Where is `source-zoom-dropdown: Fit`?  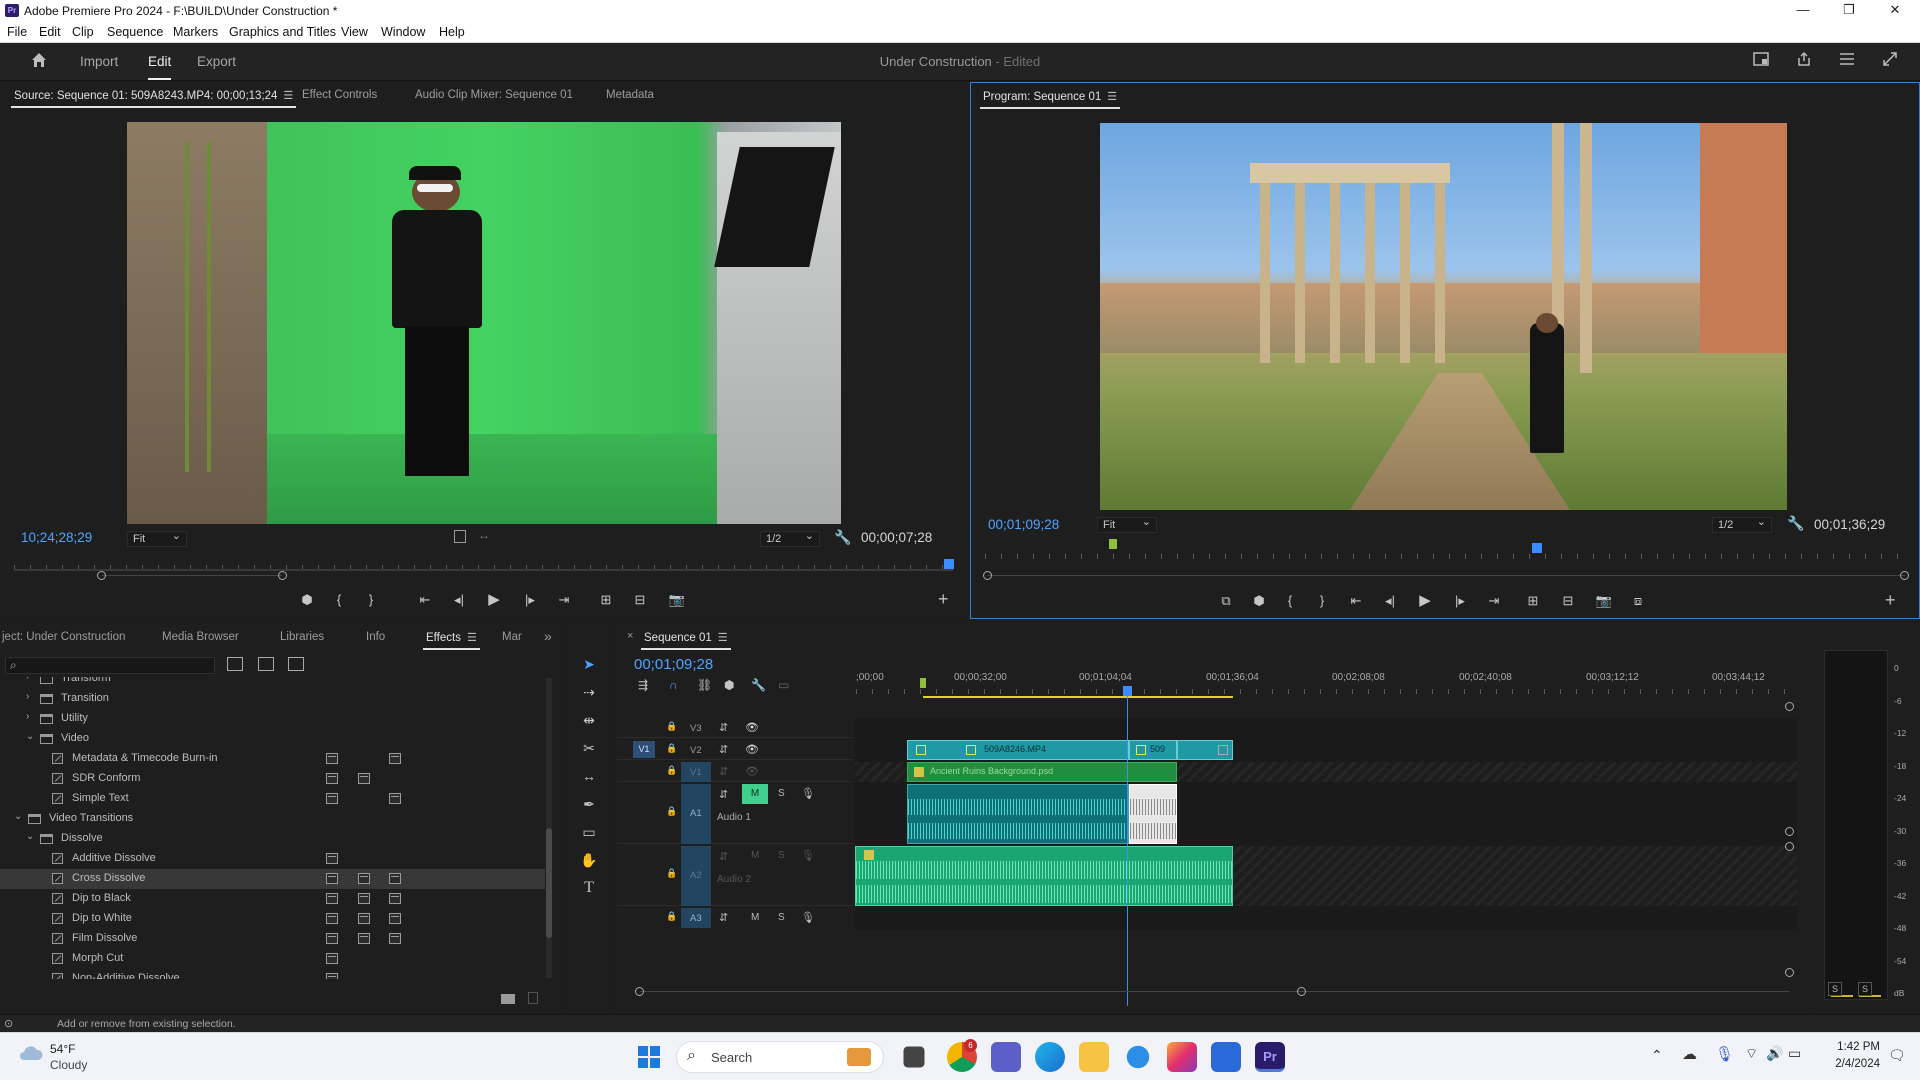 source-zoom-dropdown: Fit is located at coordinates (157, 538).